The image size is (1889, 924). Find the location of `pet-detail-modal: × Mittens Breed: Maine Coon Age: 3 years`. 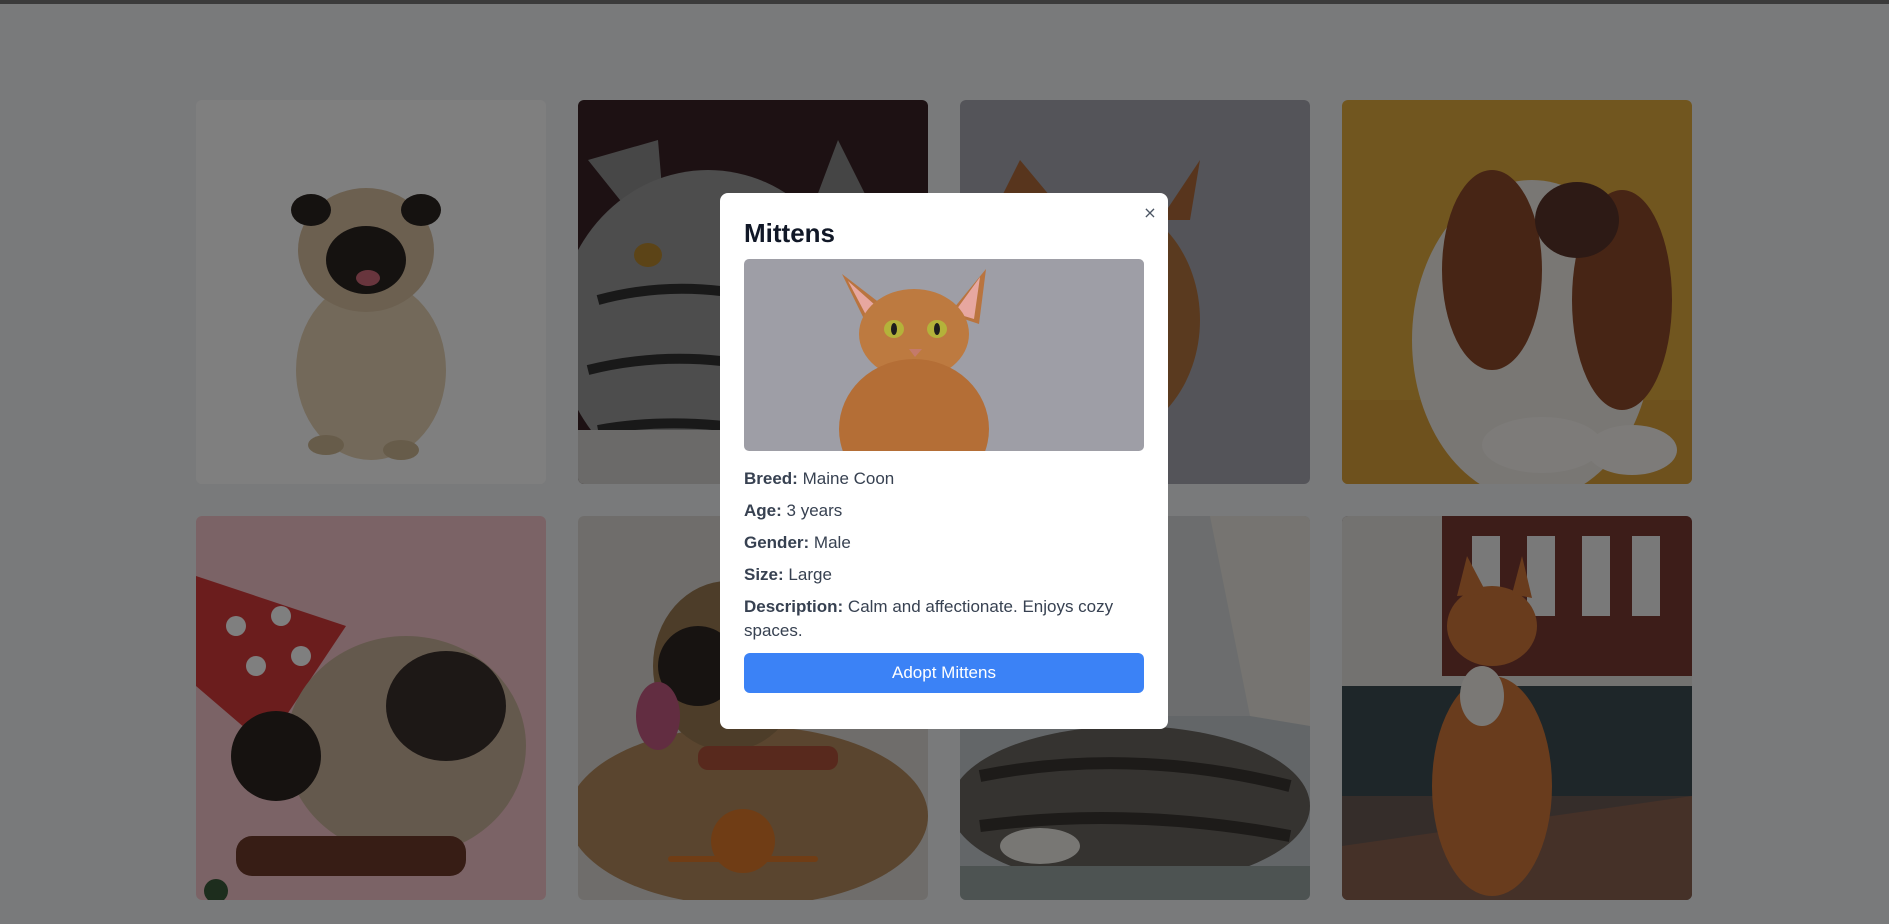

pet-detail-modal: × Mittens Breed: Maine Coon Age: 3 years is located at coordinates (944, 461).